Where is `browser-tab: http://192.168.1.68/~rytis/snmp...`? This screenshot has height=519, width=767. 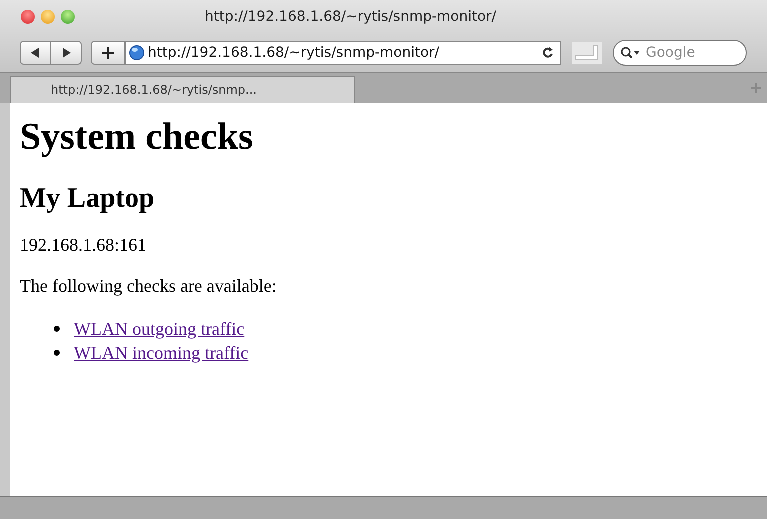
browser-tab: http://192.168.1.68/~rytis/snmp... is located at coordinates (182, 89).